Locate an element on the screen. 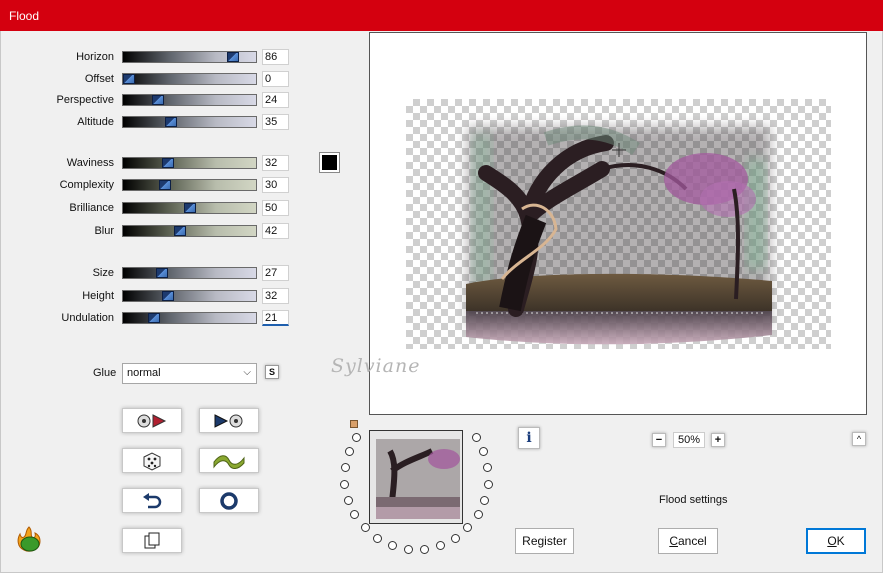  navigator-thumbnail is located at coordinates (416, 477).